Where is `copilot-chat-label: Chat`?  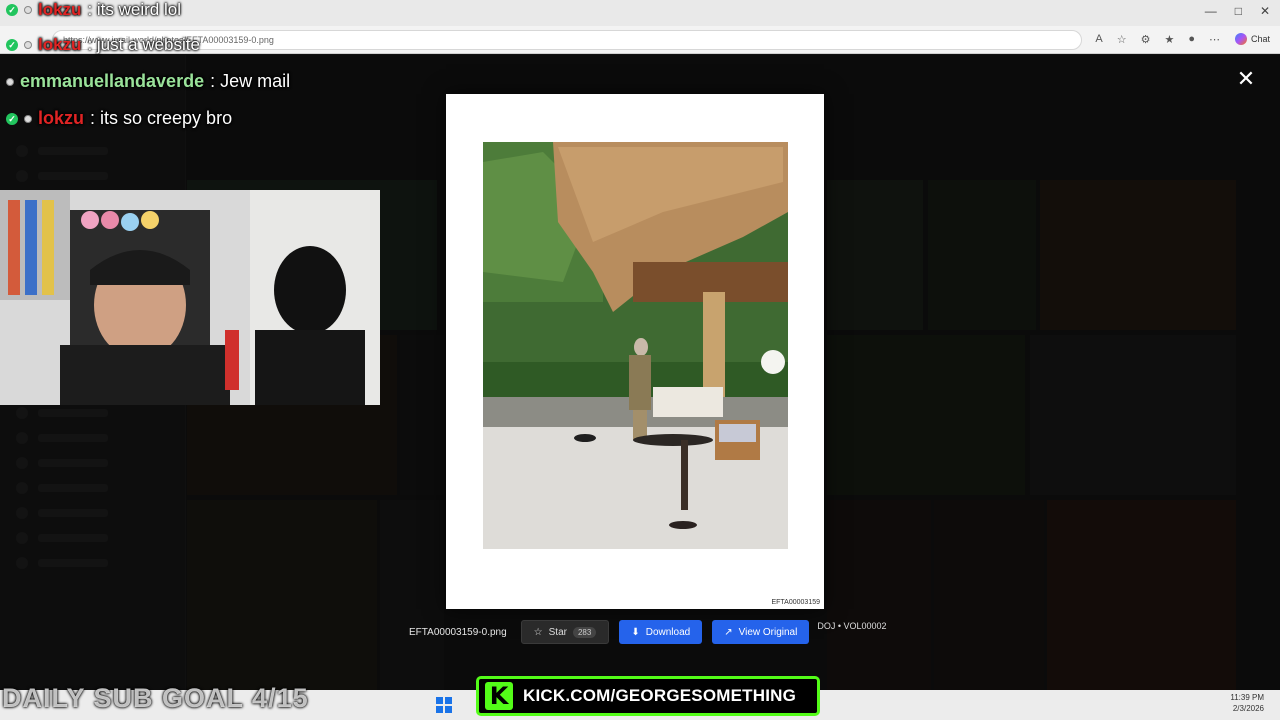 copilot-chat-label: Chat is located at coordinates (1260, 39).